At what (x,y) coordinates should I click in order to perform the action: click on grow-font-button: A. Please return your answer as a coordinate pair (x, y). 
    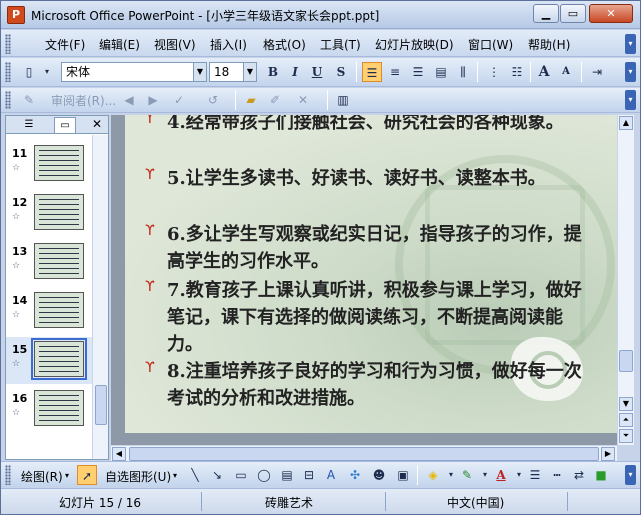
    Looking at the image, I should click on (544, 72).